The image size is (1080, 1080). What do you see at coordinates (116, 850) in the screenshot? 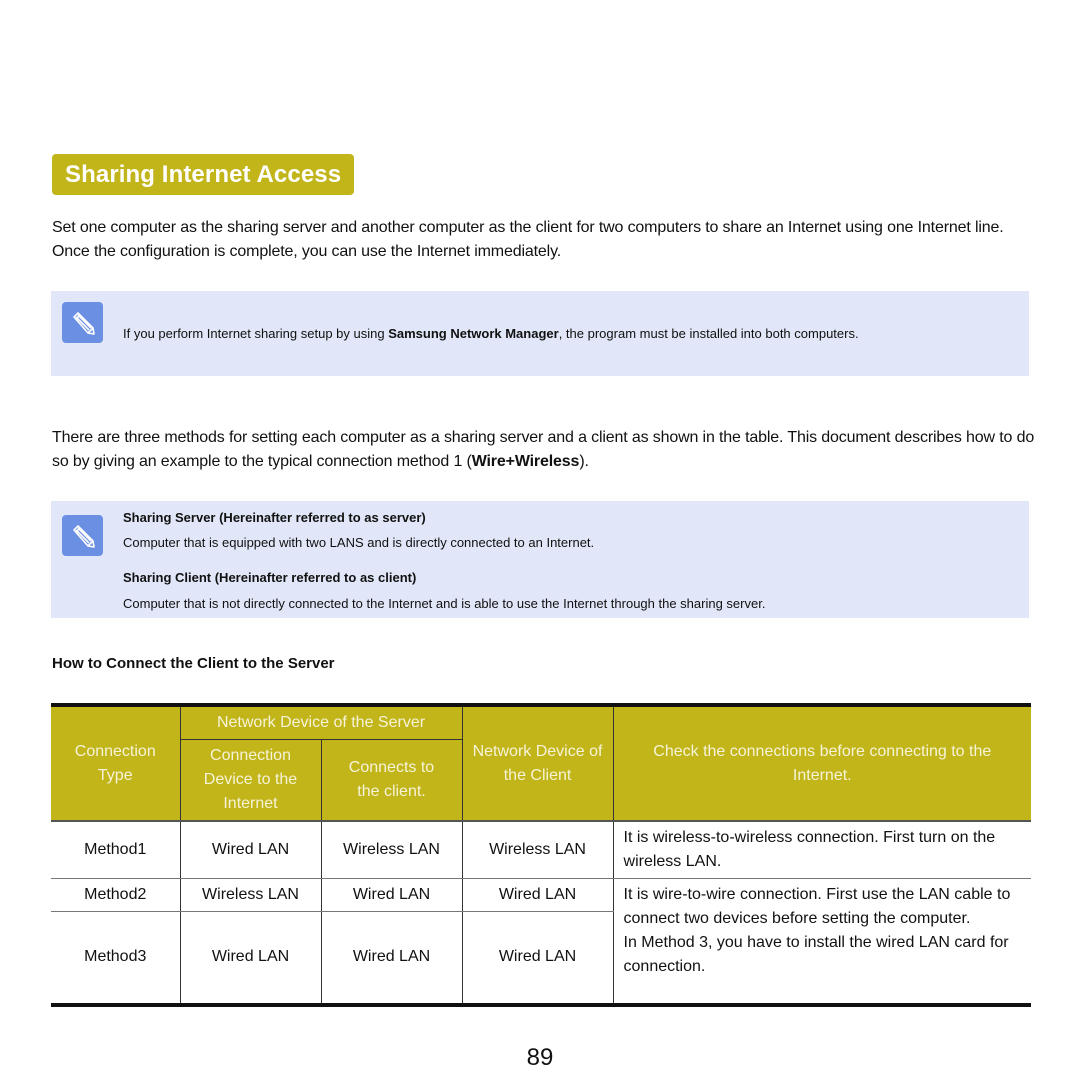
I see `cell-method: Method1` at bounding box center [116, 850].